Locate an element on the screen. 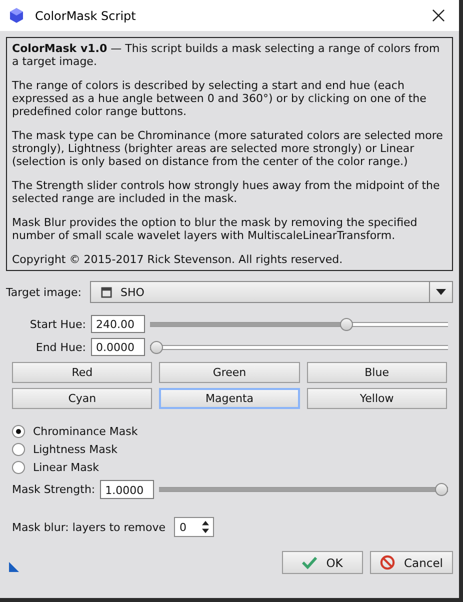 This screenshot has width=463, height=602. color-button: Blue is located at coordinates (376, 372).